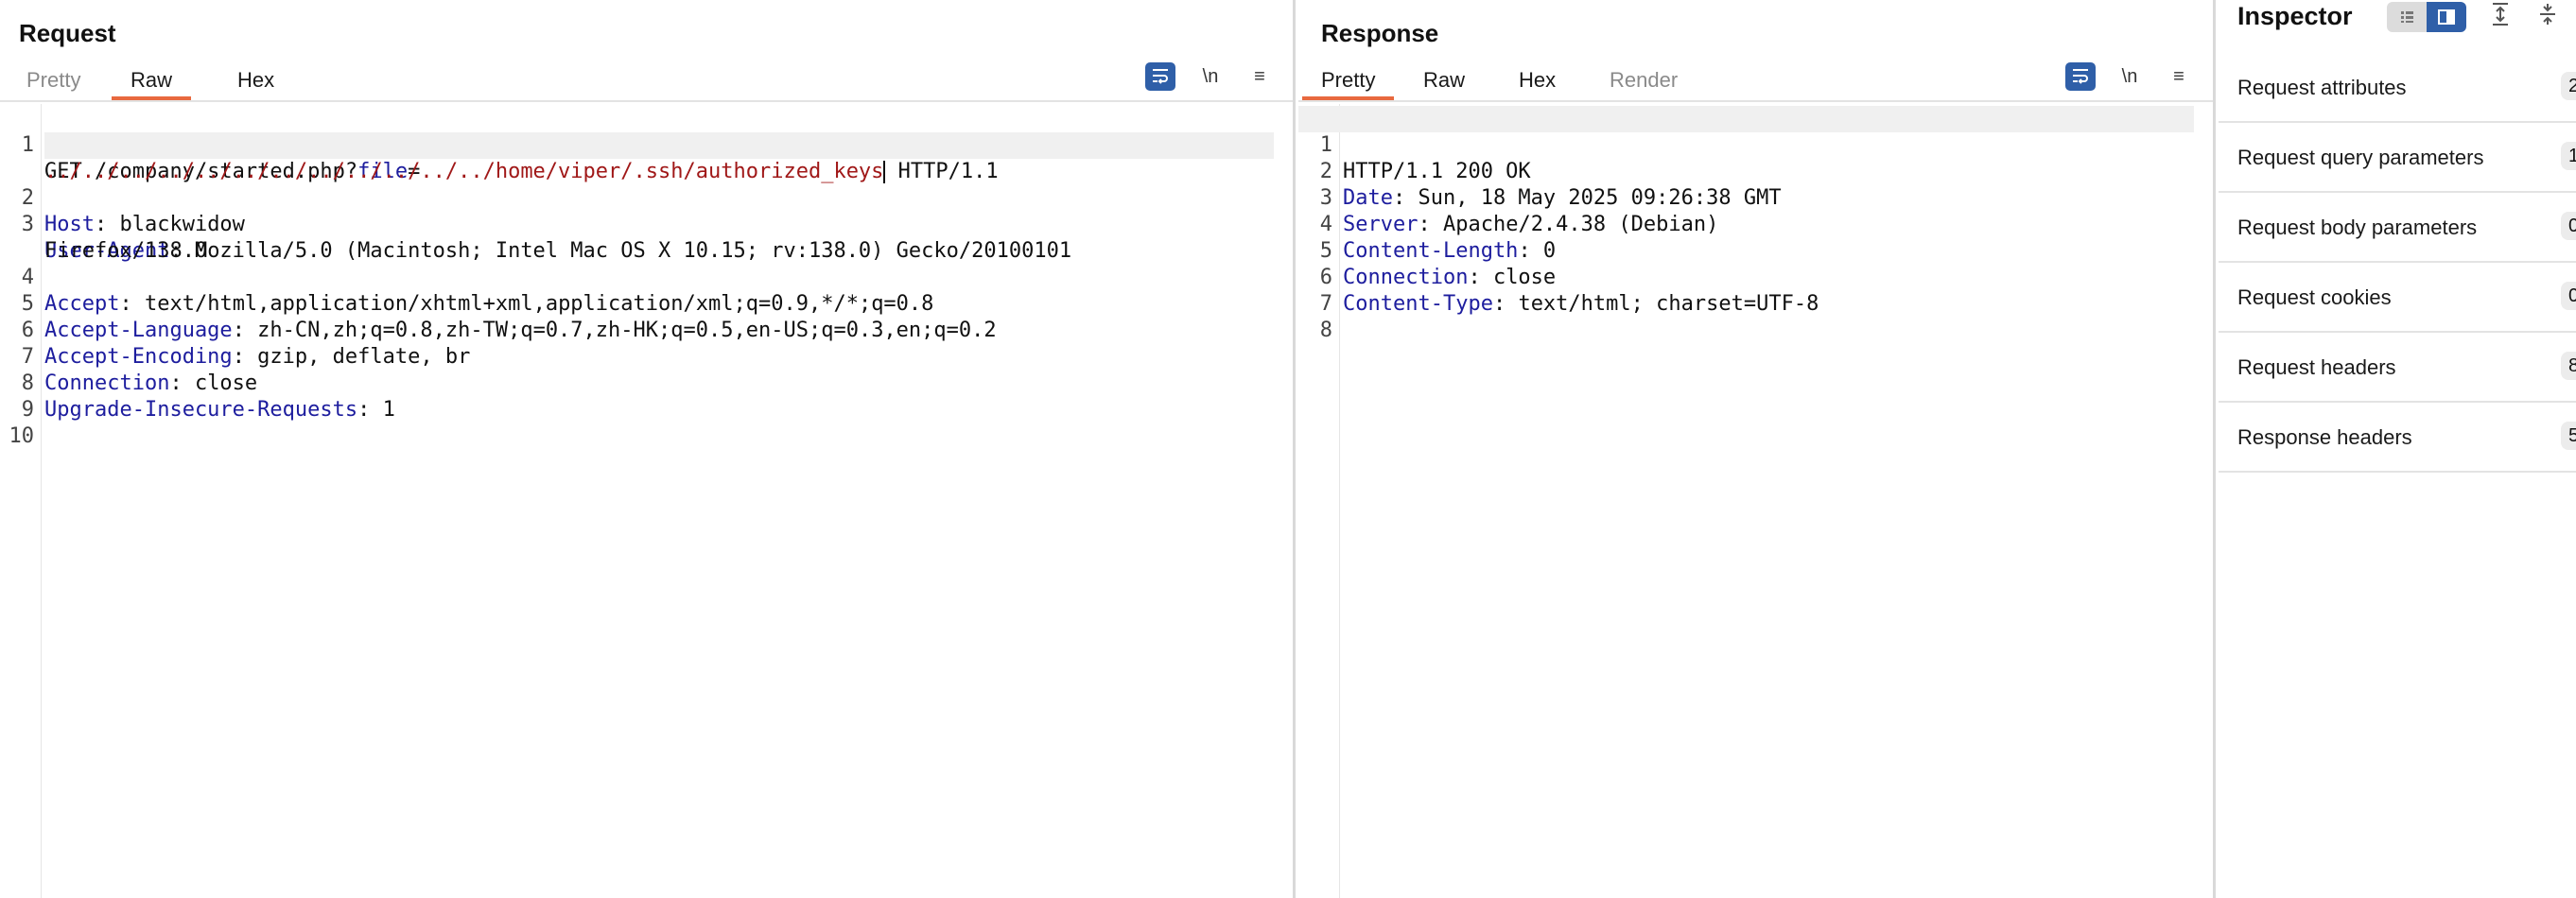 The width and height of the screenshot is (2576, 898). I want to click on code-line: 1 GET /company/started.php?file=, so click(646, 145).